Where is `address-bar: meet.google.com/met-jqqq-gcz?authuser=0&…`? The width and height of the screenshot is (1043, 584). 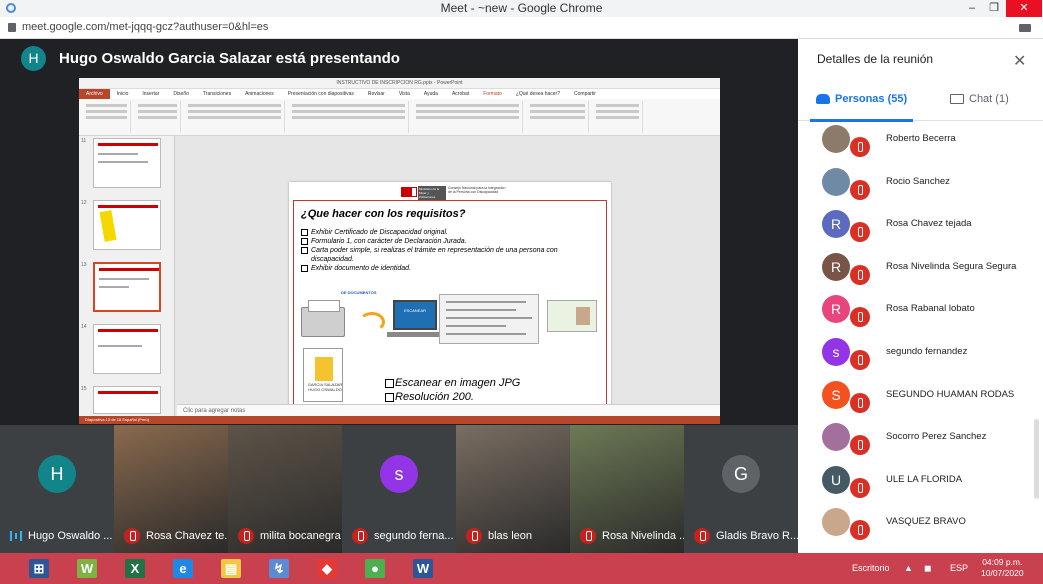 address-bar: meet.google.com/met-jqqq-gcz?authuser=0&… is located at coordinates (521, 28).